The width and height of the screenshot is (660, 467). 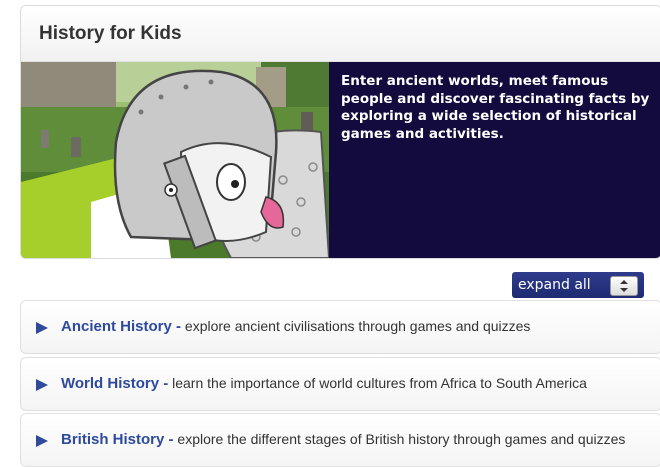 What do you see at coordinates (624, 286) in the screenshot?
I see `updown-arrows-icon` at bounding box center [624, 286].